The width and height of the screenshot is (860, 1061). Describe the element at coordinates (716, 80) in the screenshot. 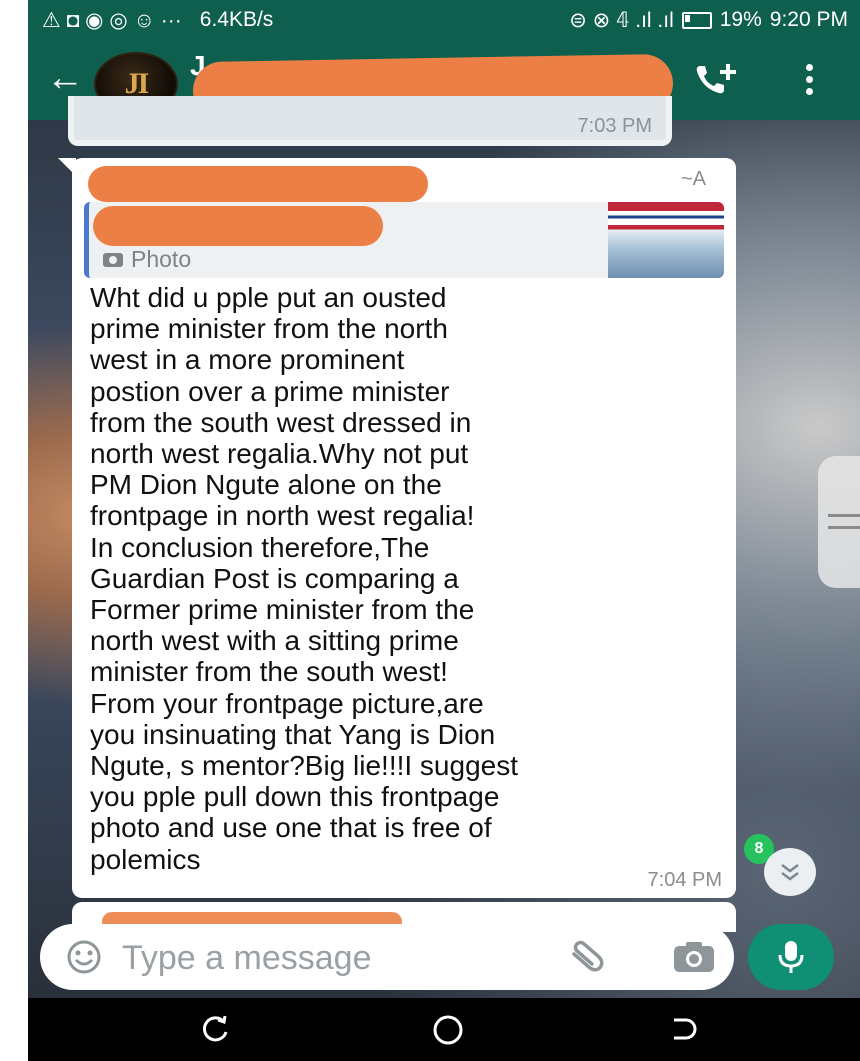

I see `add-call-icon` at that location.